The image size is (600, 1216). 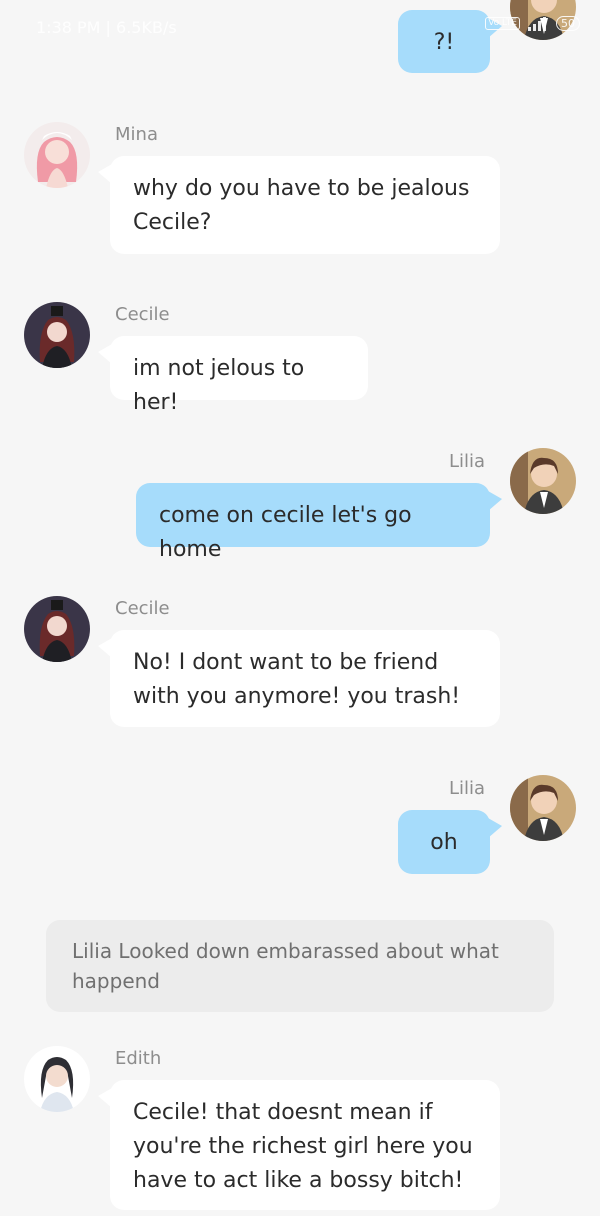 I want to click on status-bar: 1:38 PM | 6.5KB/s Vo LTE 50, so click(x=308, y=28).